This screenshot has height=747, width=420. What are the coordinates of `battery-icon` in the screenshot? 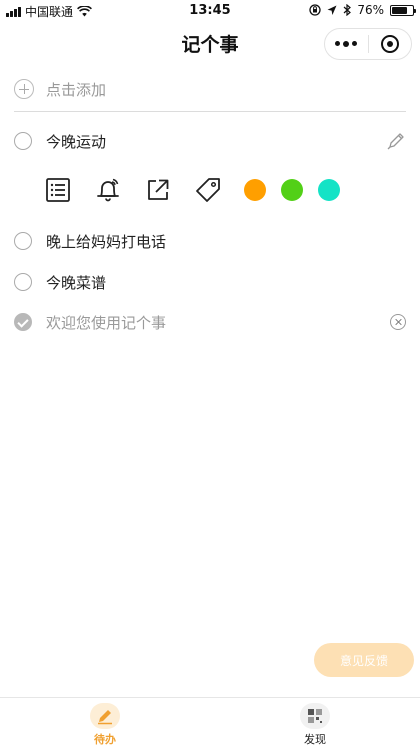 It's located at (403, 10).